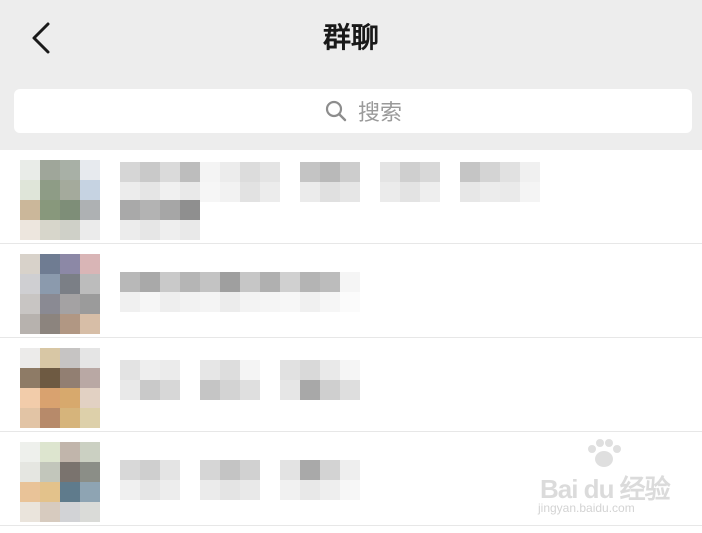  What do you see at coordinates (350, 37) in the screenshot?
I see `page-title: 群聊` at bounding box center [350, 37].